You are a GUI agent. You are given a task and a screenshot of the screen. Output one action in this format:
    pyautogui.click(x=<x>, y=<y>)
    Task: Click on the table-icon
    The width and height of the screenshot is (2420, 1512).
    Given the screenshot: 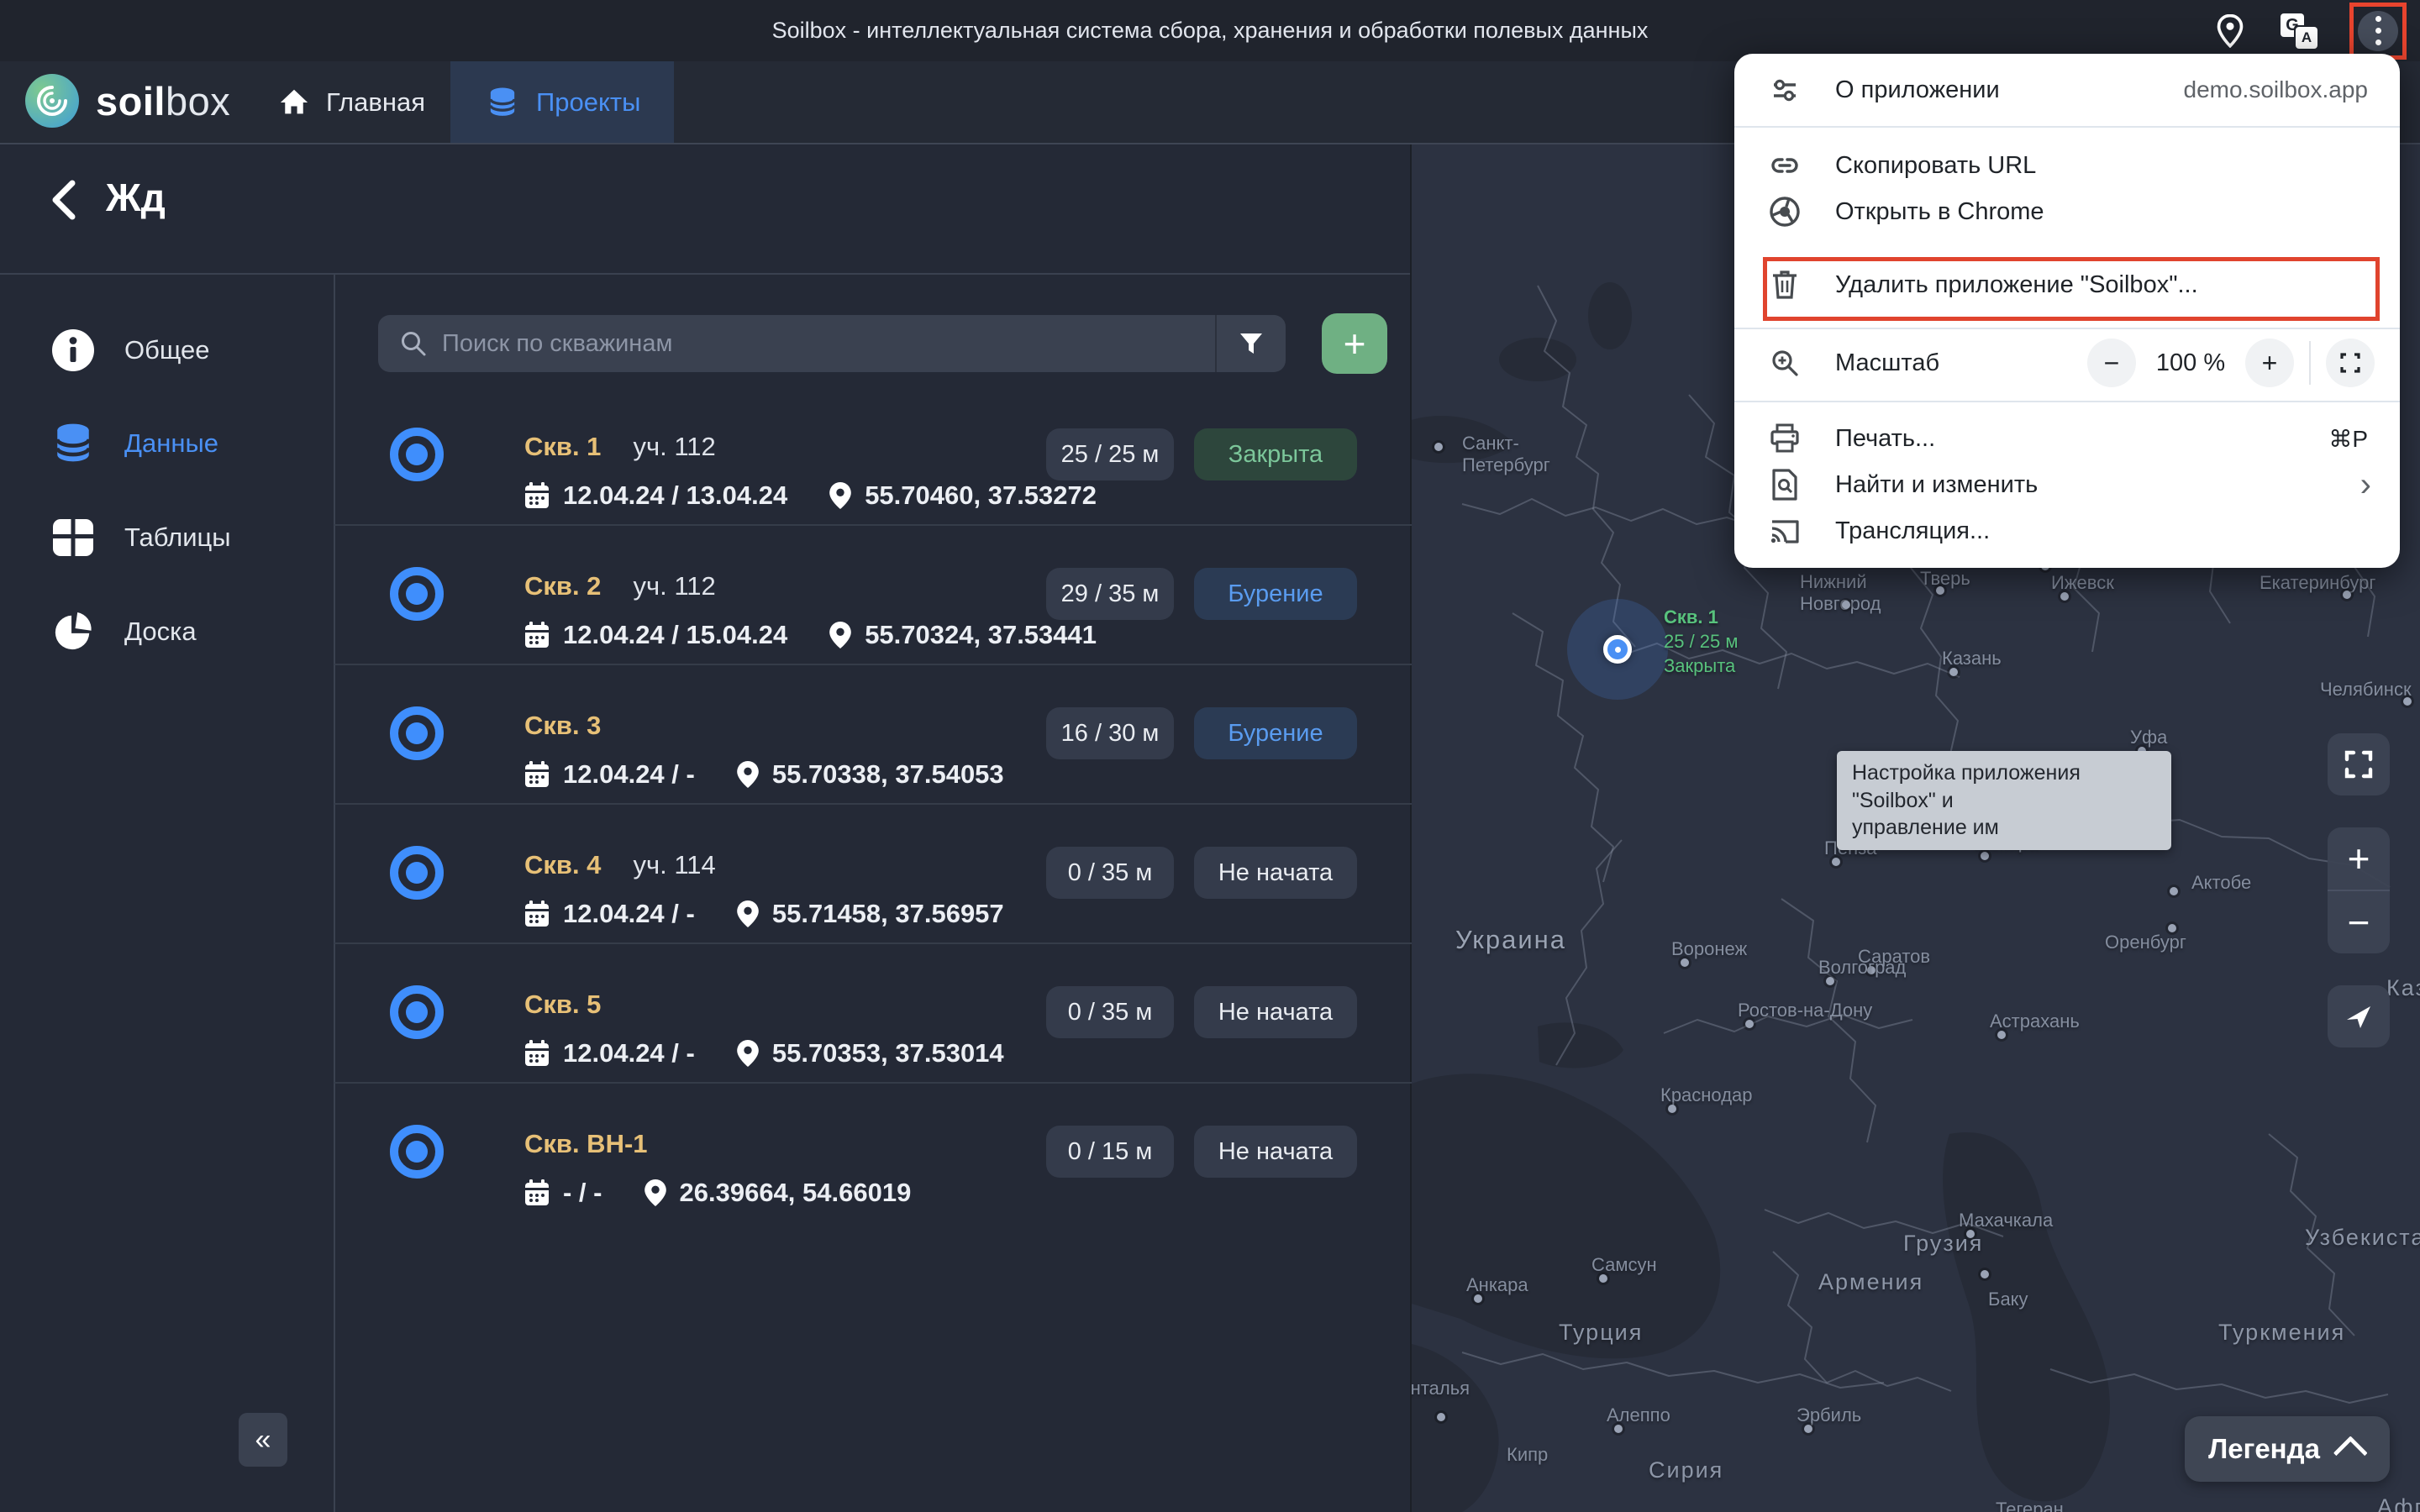 What is the action you would take?
    pyautogui.click(x=73, y=537)
    